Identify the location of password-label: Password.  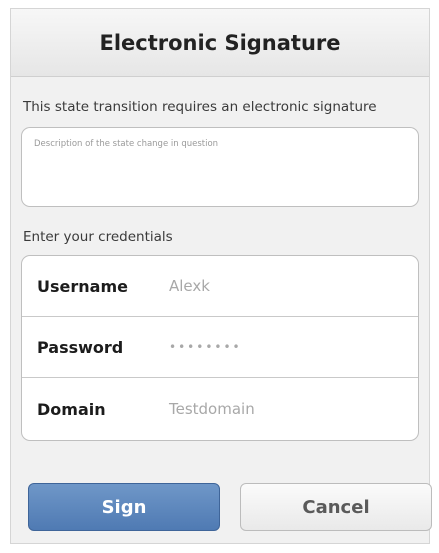
(80, 347).